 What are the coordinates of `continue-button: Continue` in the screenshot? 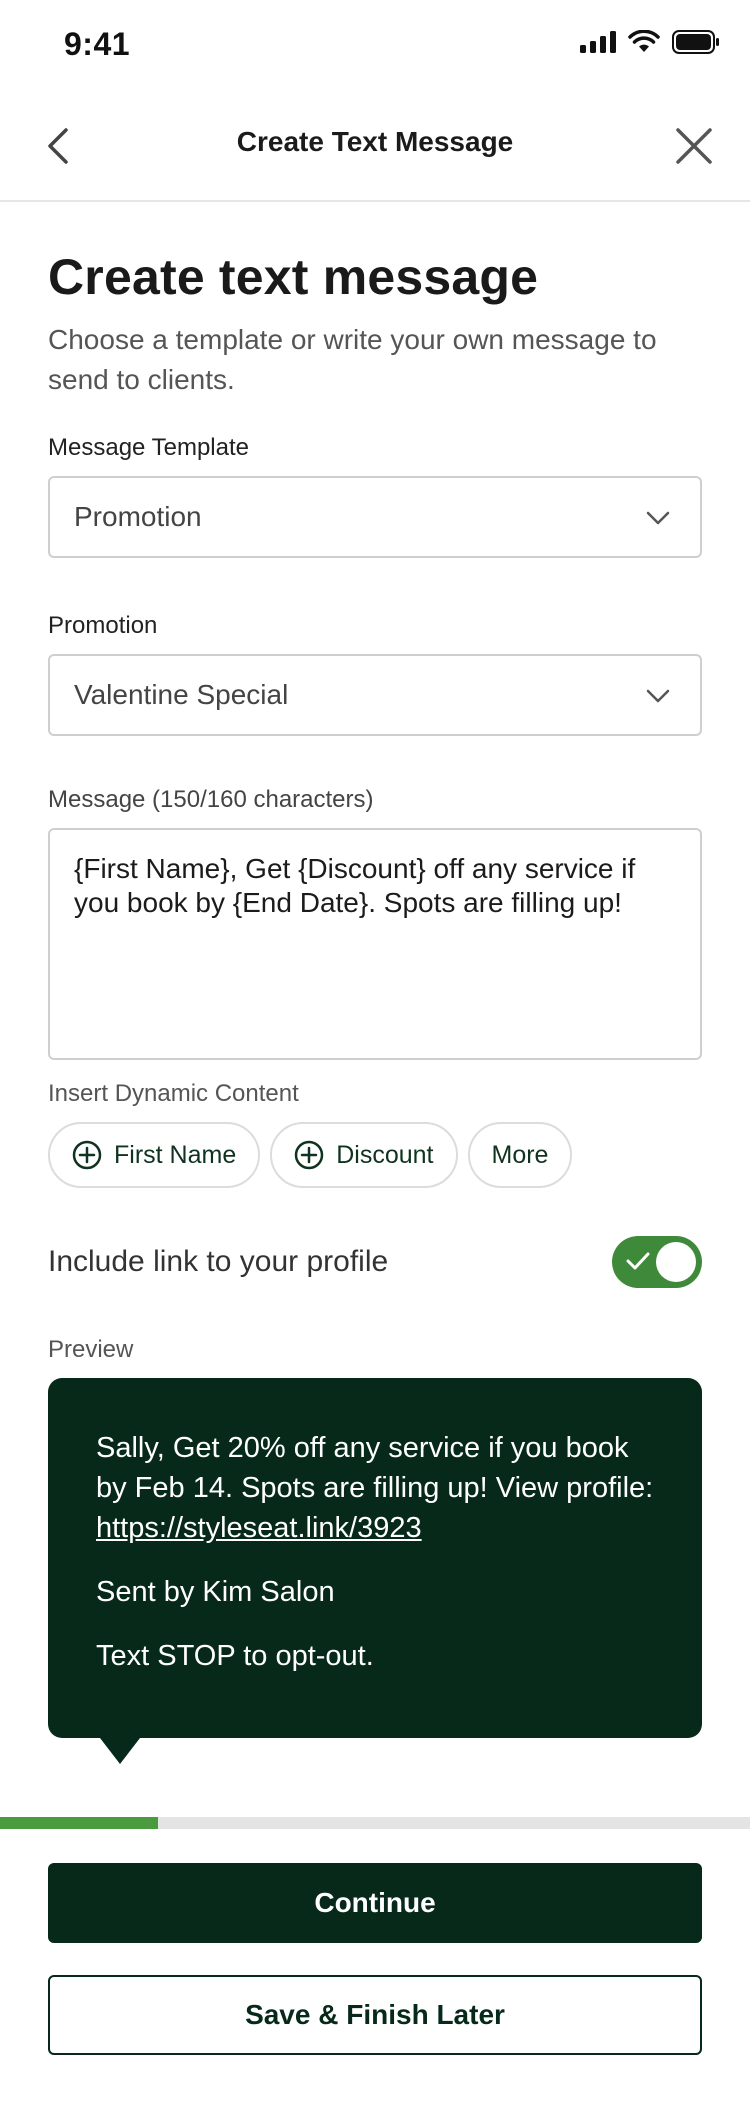 It's located at (375, 1903).